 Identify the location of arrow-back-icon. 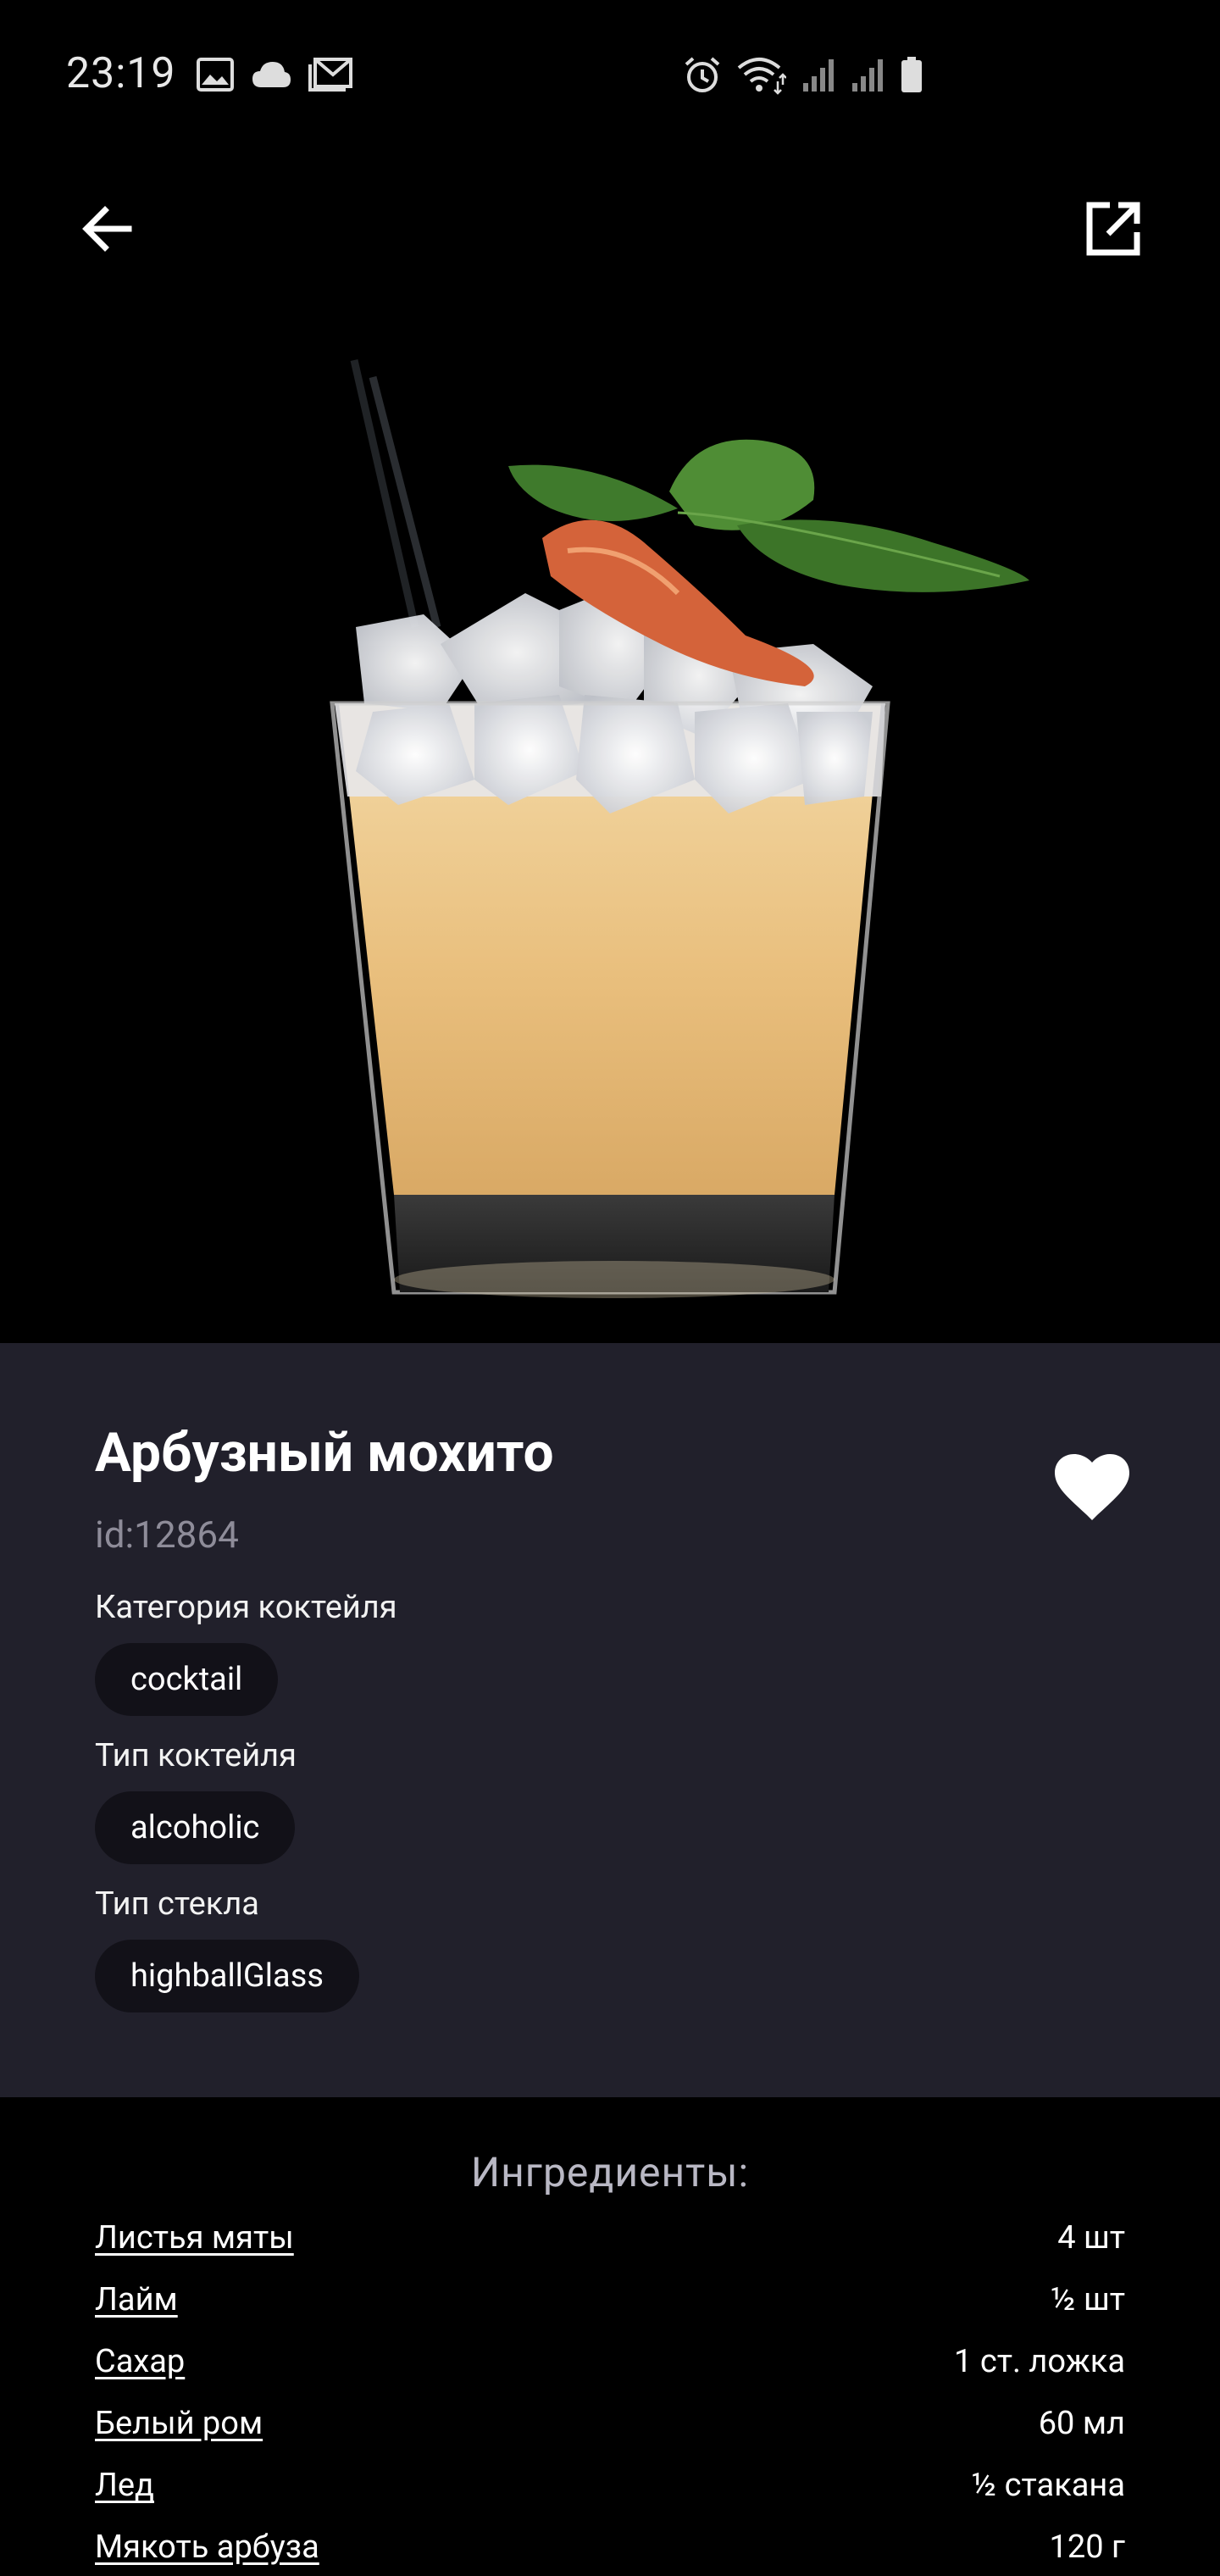
(107, 229).